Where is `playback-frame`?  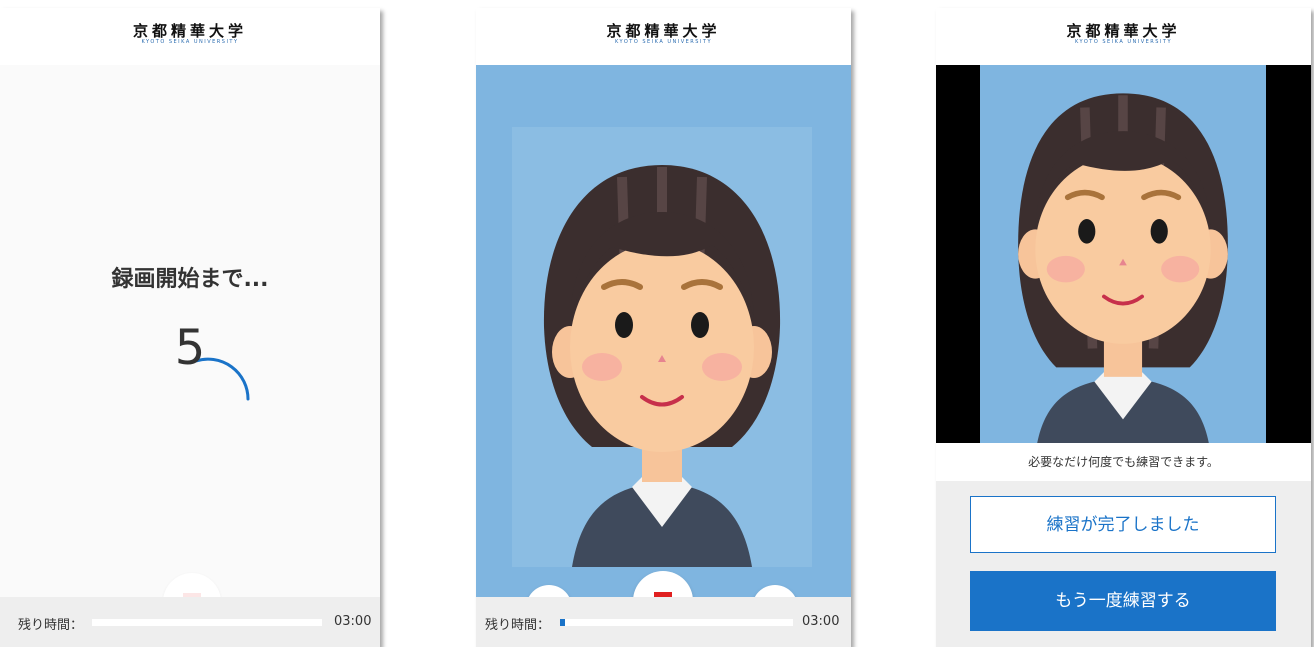
playback-frame is located at coordinates (1123, 254).